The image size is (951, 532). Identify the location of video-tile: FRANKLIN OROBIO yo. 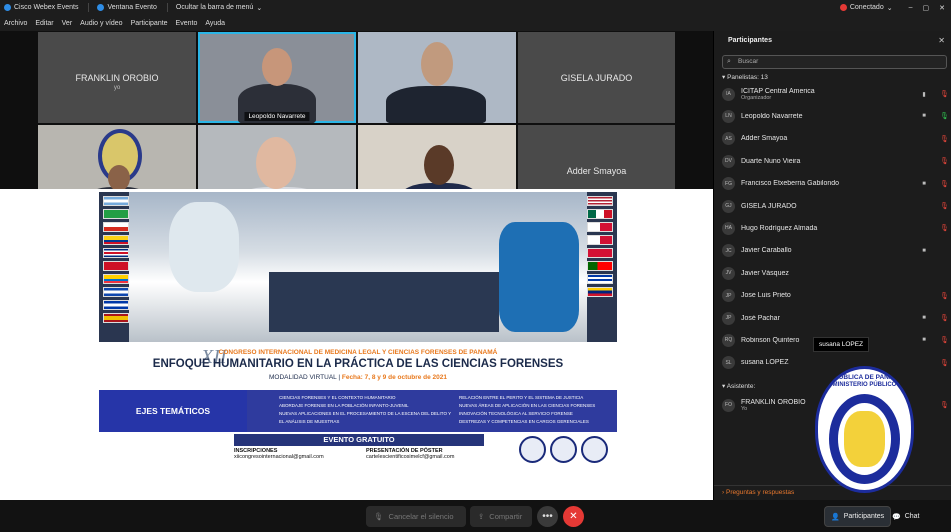
(117, 77).